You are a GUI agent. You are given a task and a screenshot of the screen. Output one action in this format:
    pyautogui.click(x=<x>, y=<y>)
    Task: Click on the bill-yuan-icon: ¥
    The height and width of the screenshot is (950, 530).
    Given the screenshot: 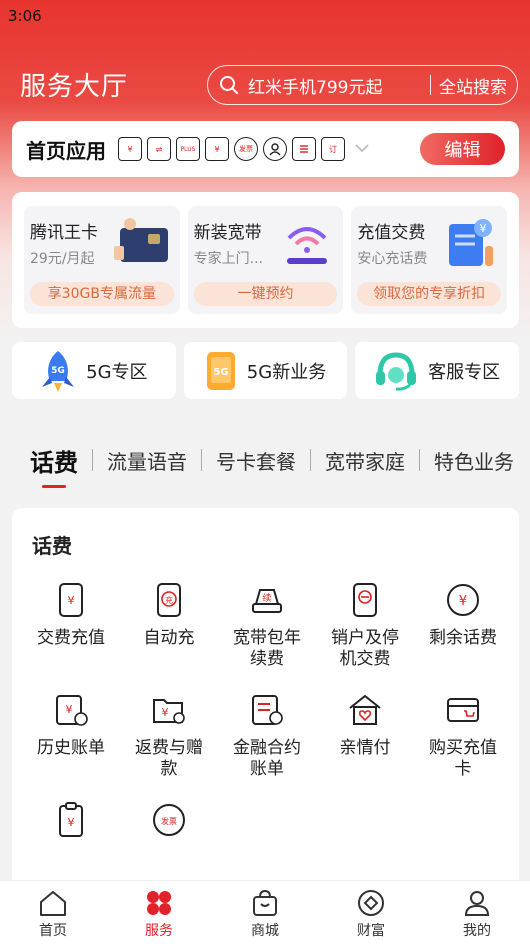 What is the action you would take?
    pyautogui.click(x=217, y=149)
    